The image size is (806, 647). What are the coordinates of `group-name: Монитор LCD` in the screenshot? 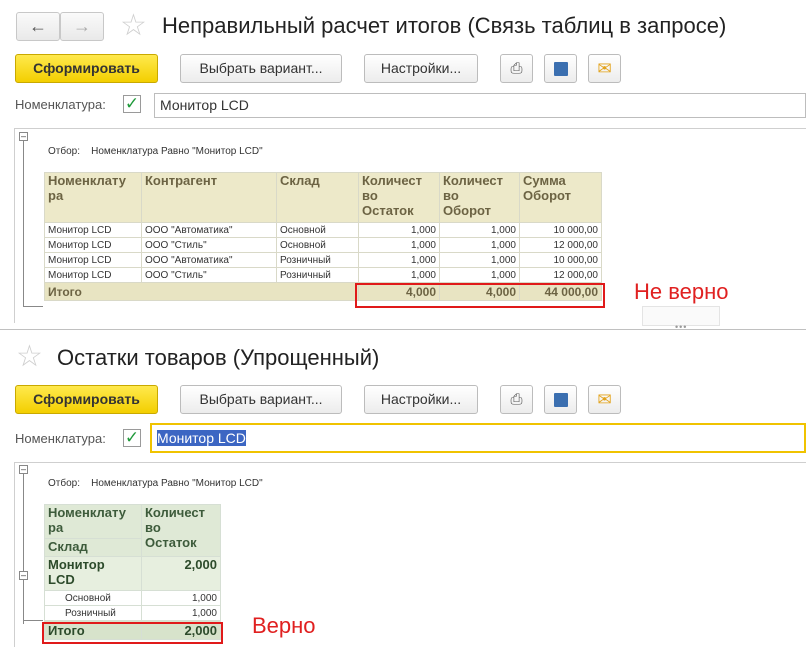 It's located at (93, 573).